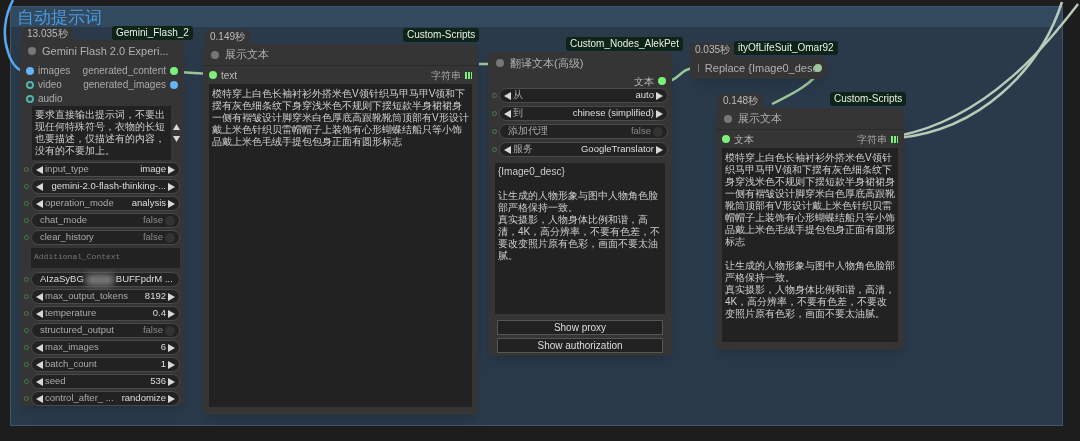 This screenshot has width=1080, height=441. Describe the element at coordinates (153, 169) in the screenshot. I see `widget-value: image` at that location.